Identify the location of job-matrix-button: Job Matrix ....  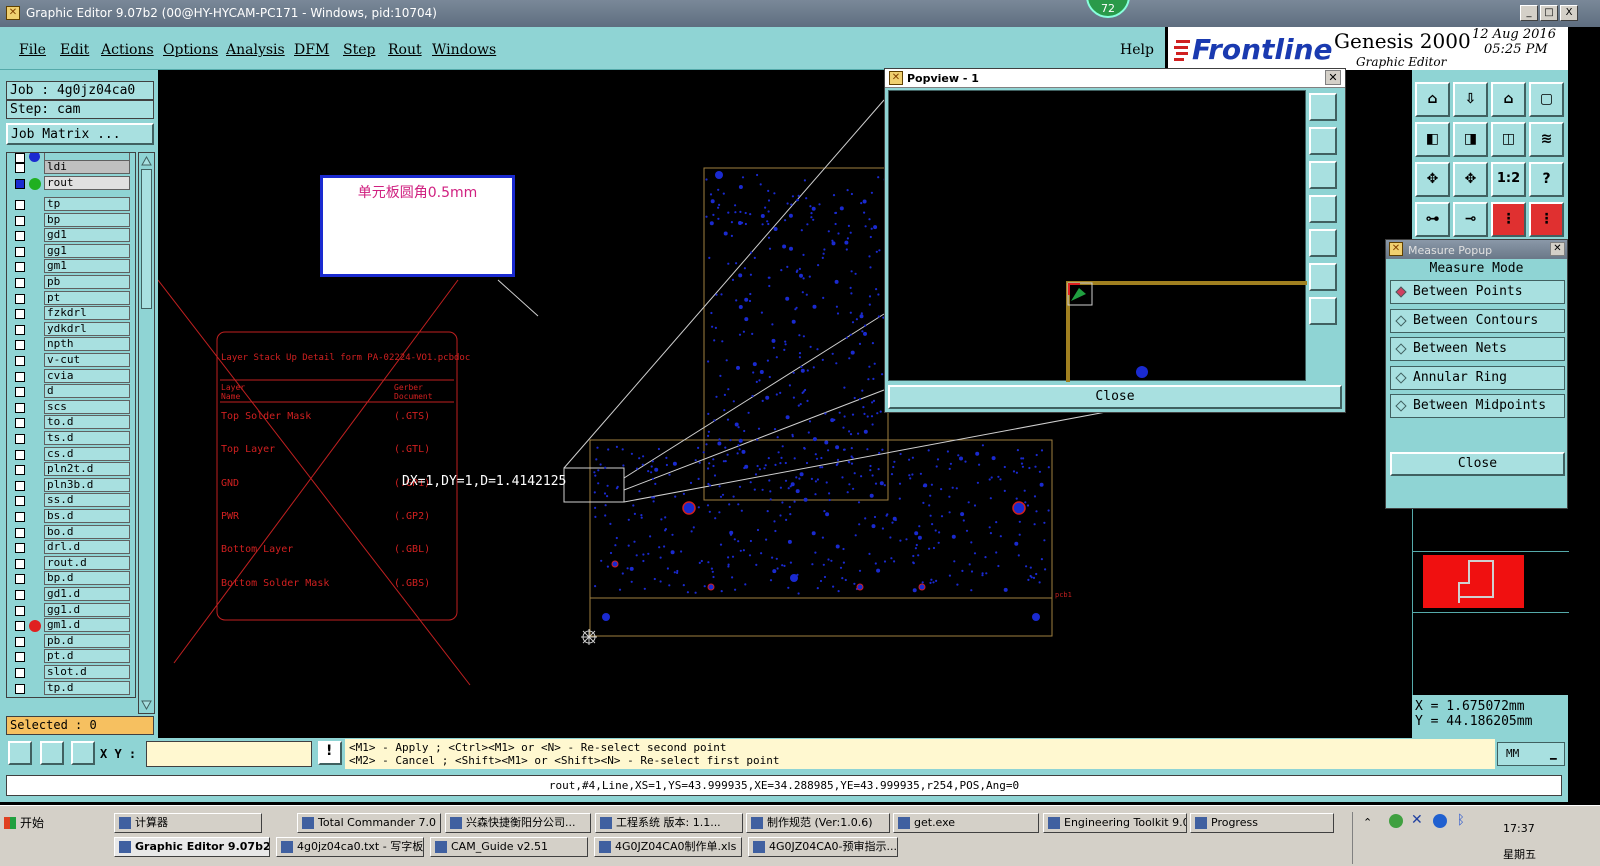
(80, 134).